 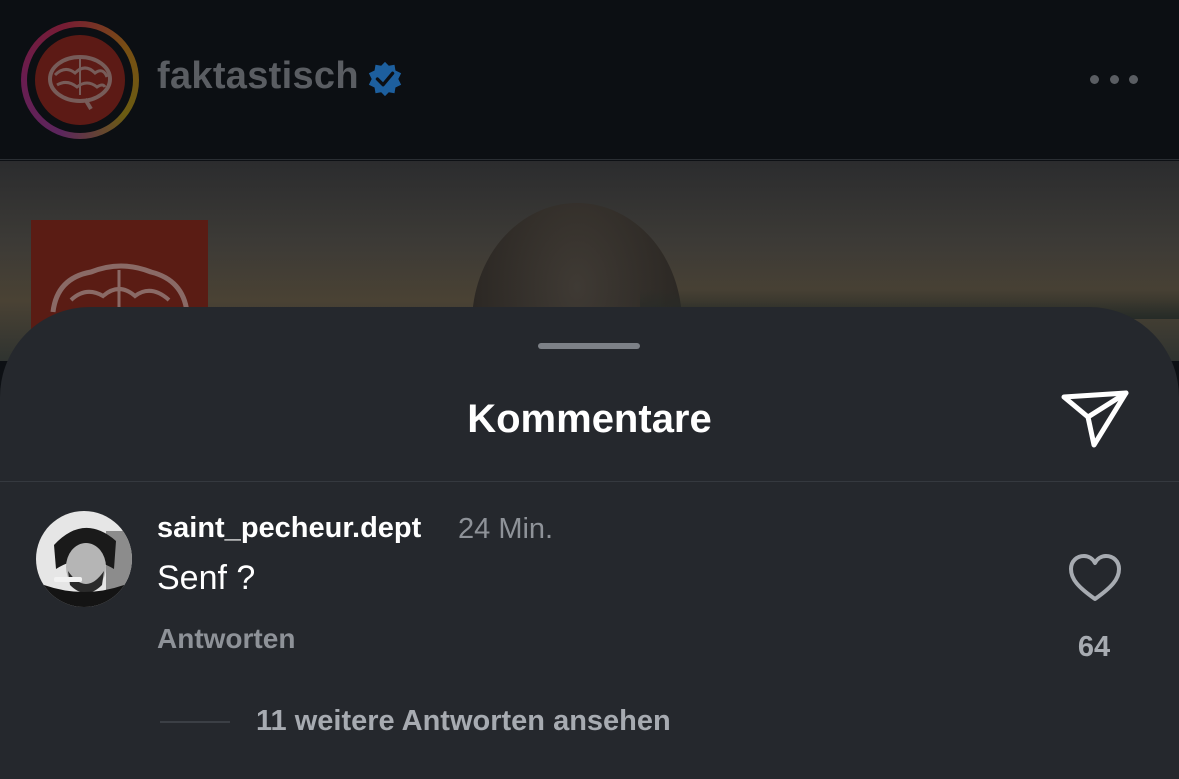 What do you see at coordinates (506, 529) in the screenshot?
I see `comment-timestamp: 24 Min.` at bounding box center [506, 529].